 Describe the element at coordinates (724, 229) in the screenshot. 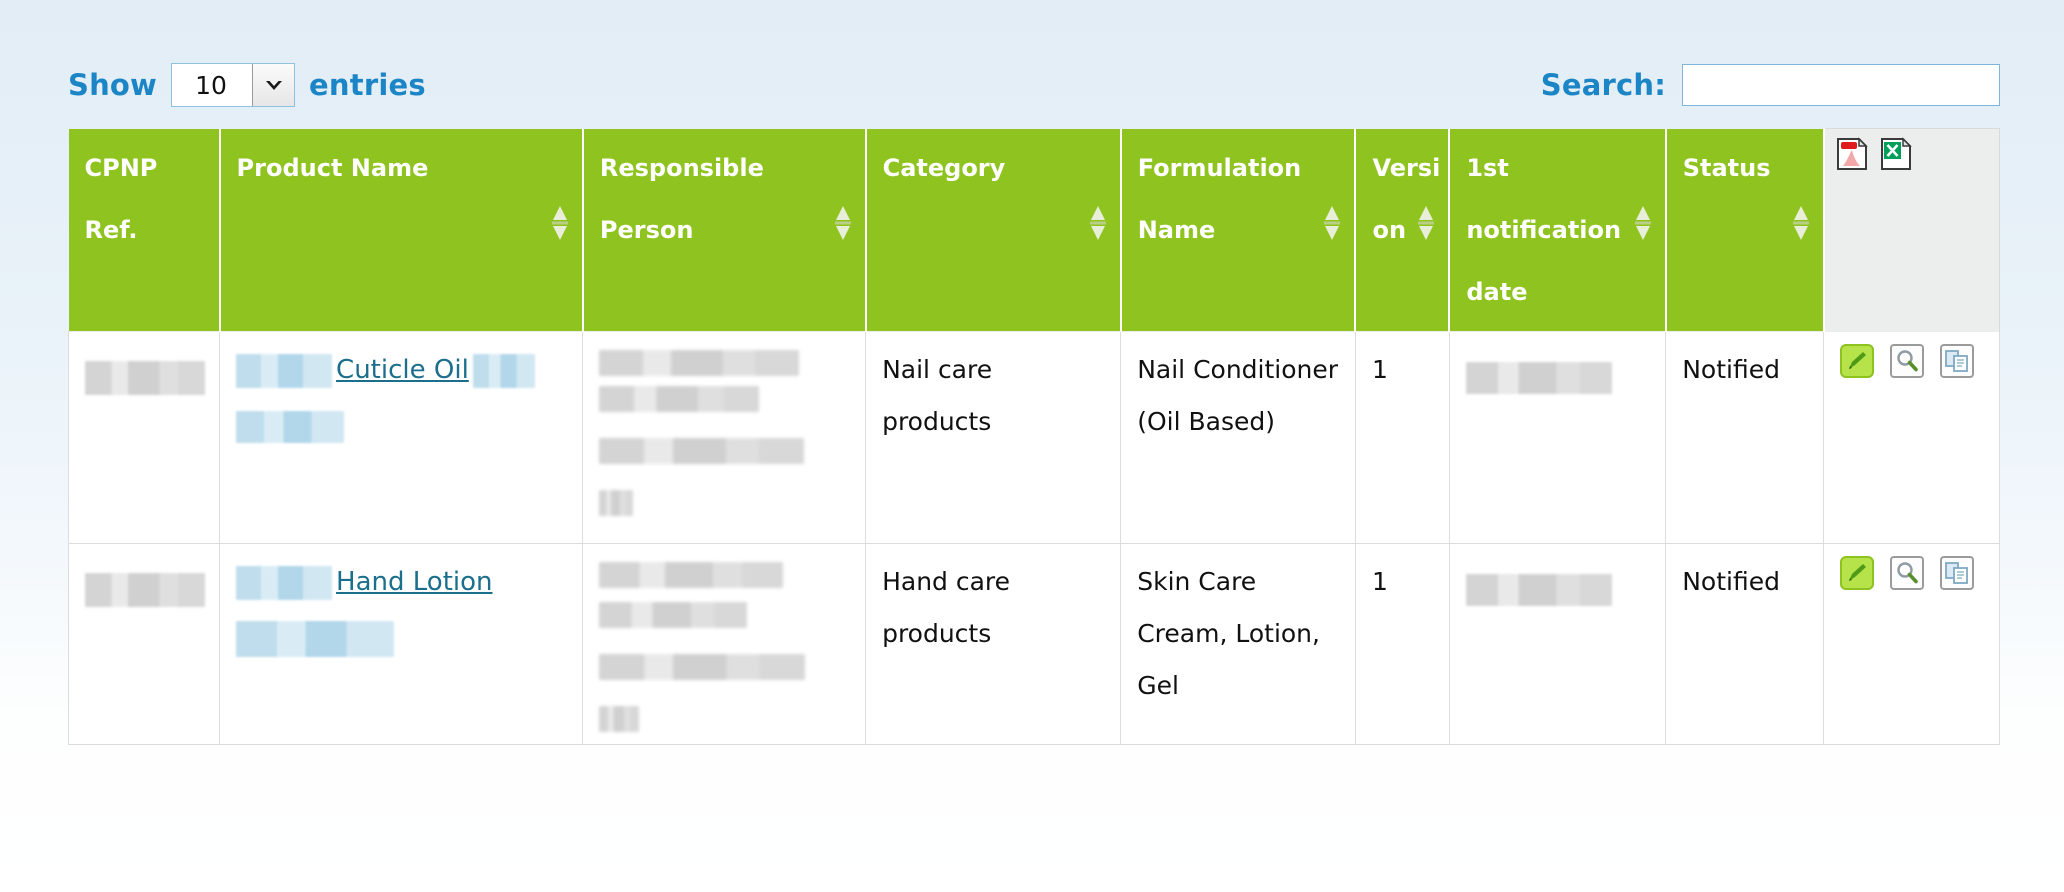

I see `column-header-responsible-person: Responsible Person` at that location.